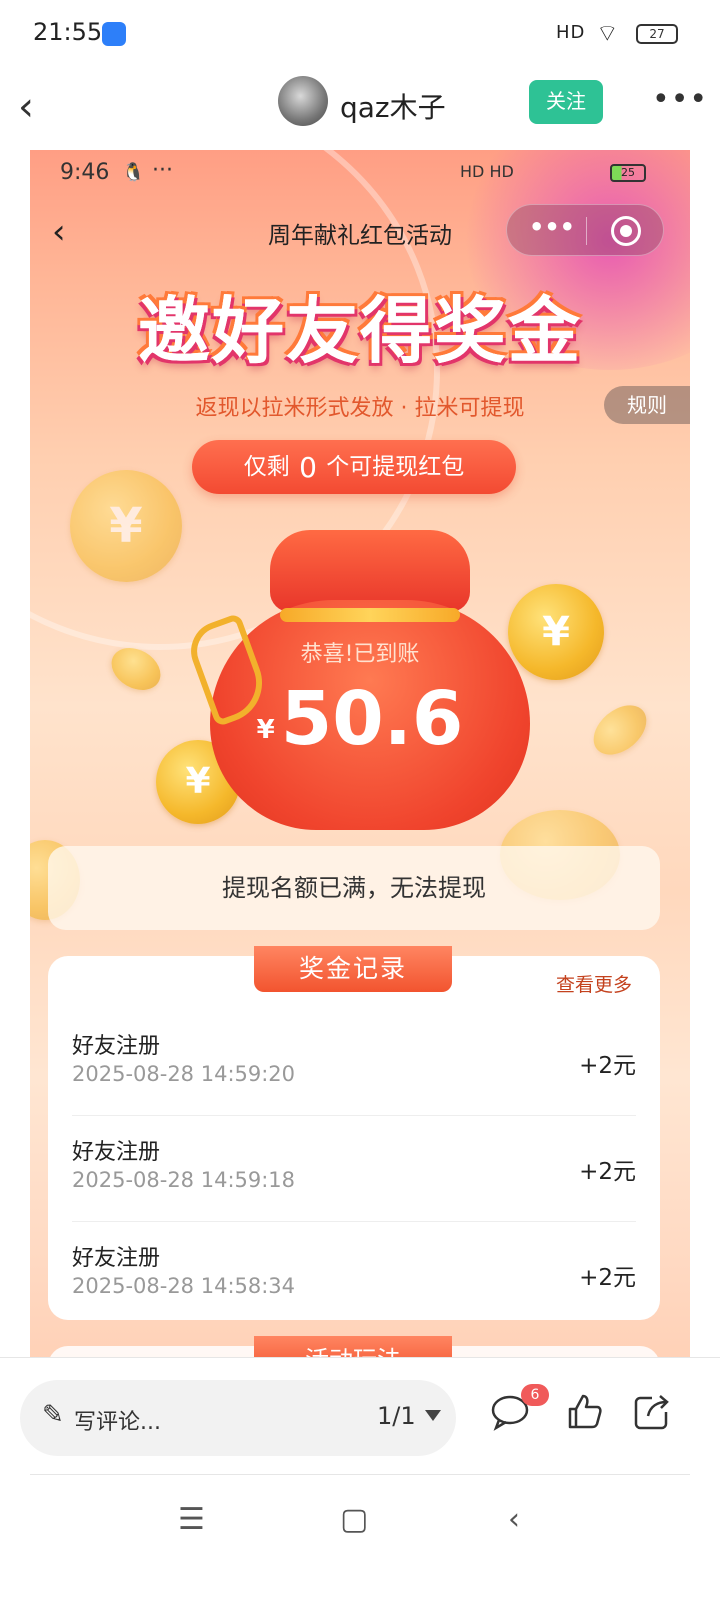 The image size is (720, 1600). What do you see at coordinates (535, 1395) in the screenshot?
I see `comment-count-badge: 6` at bounding box center [535, 1395].